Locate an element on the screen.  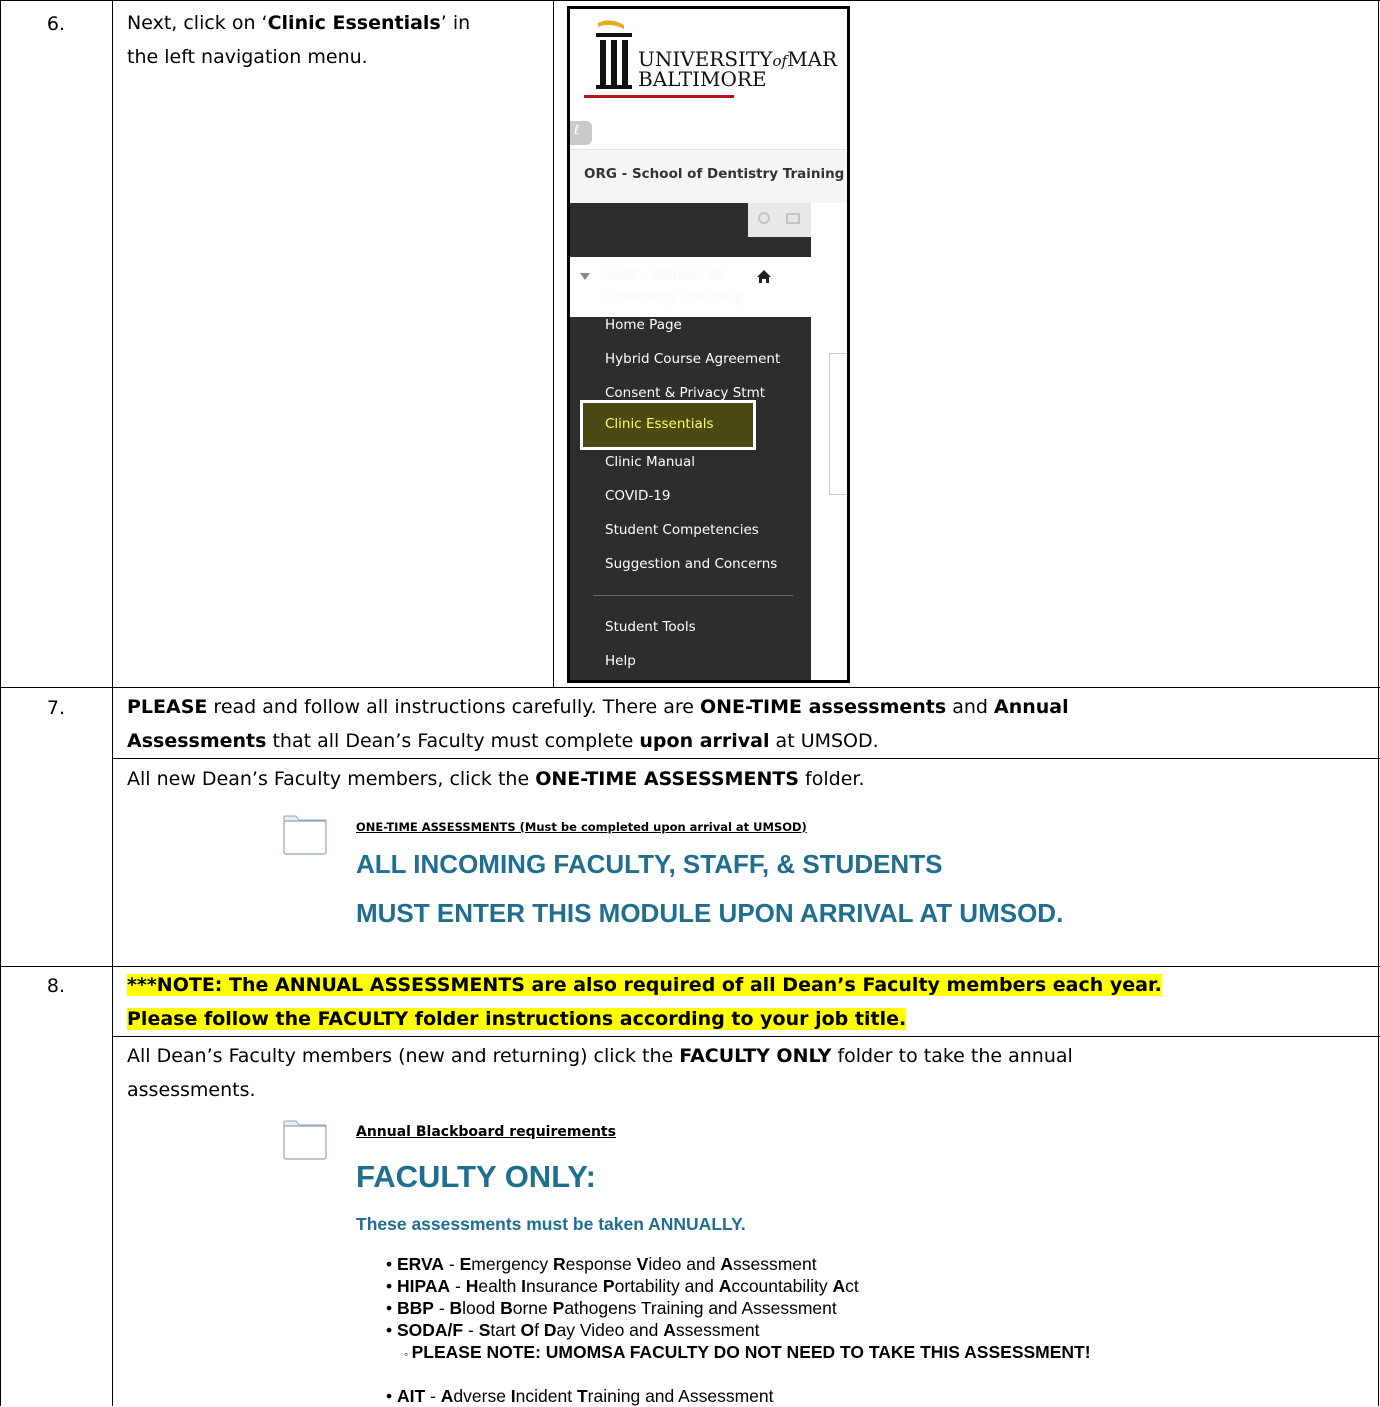
row6-instruction-bold: Clinic Essentials is located at coordinates (354, 23).